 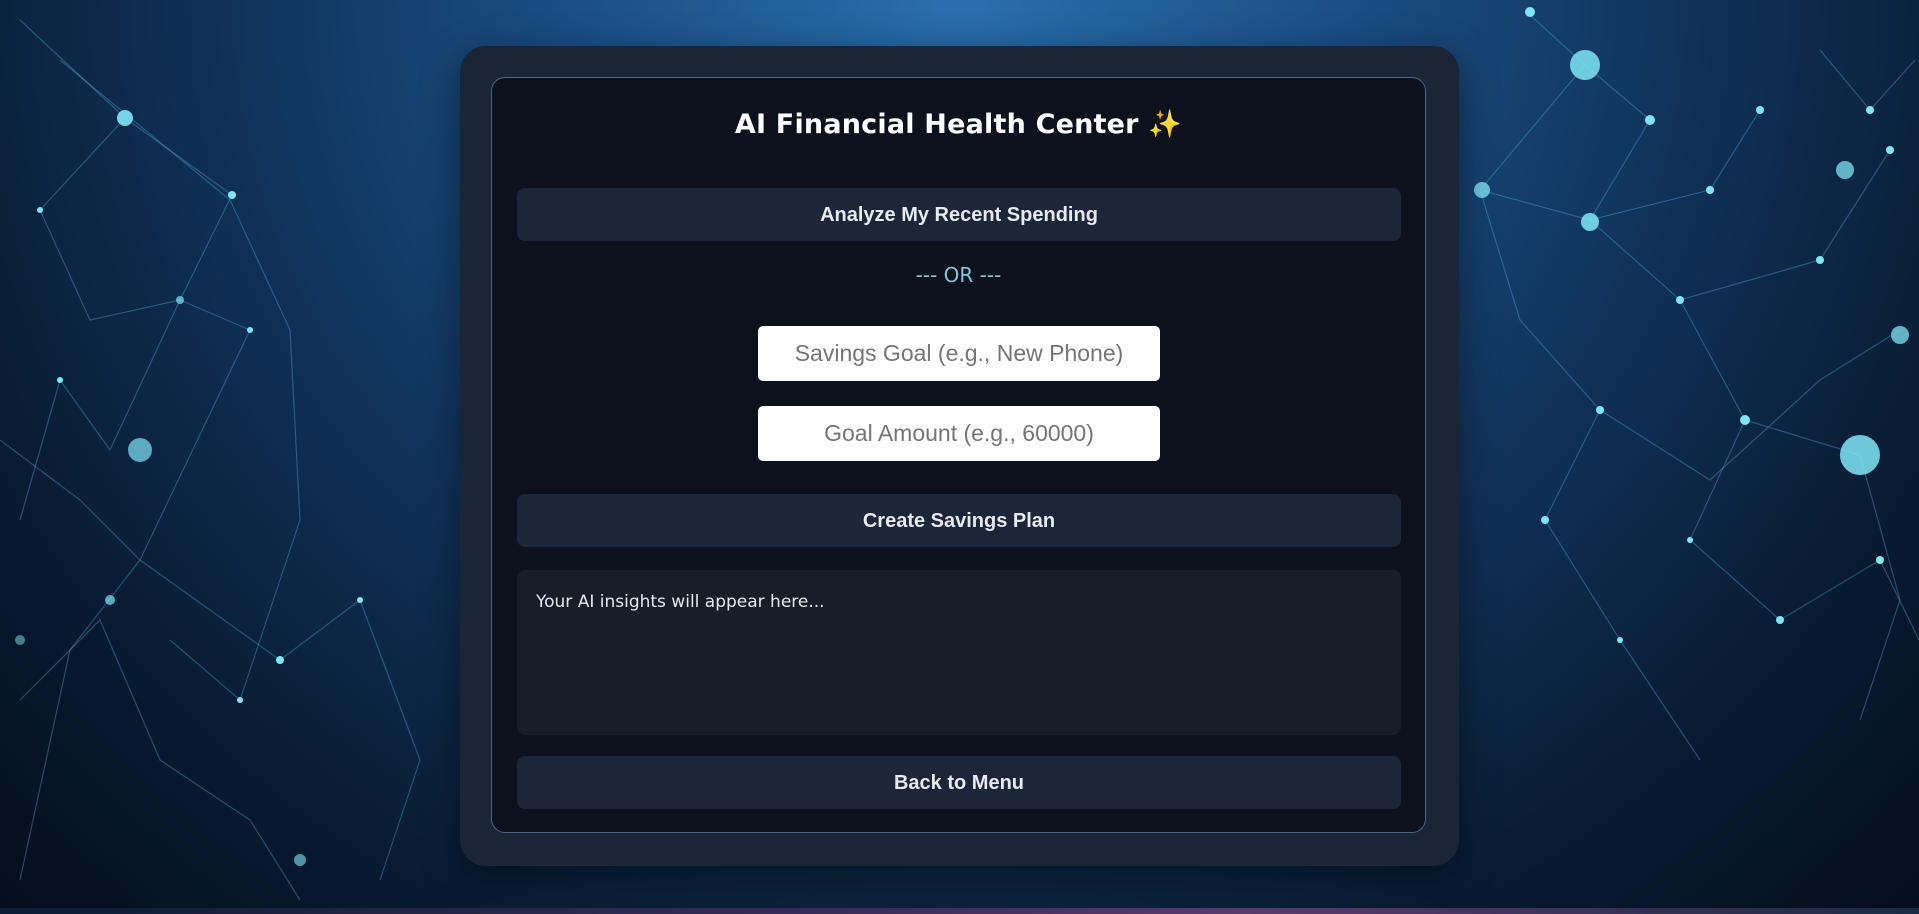 What do you see at coordinates (959, 353) in the screenshot?
I see `savings-goal-input` at bounding box center [959, 353].